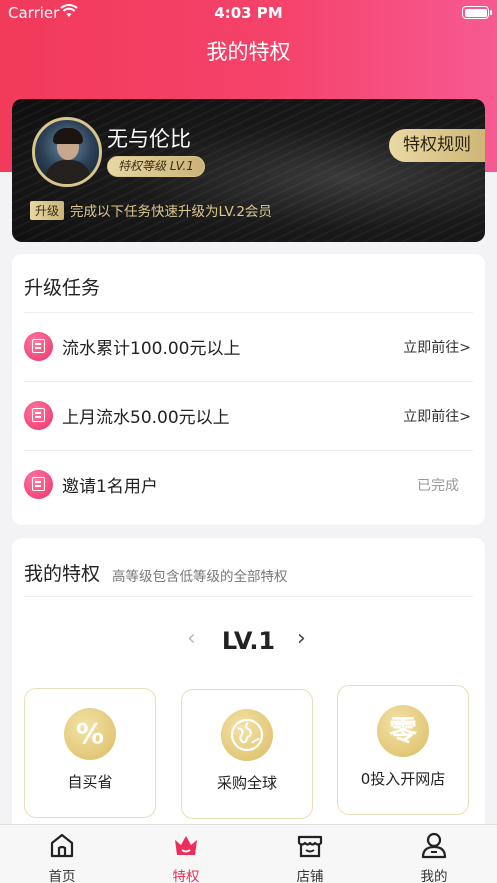 Image resolution: width=497 pixels, height=883 pixels. What do you see at coordinates (171, 212) in the screenshot?
I see `upgrade-text: 完成以下任务快速升级为LV.2会员` at bounding box center [171, 212].